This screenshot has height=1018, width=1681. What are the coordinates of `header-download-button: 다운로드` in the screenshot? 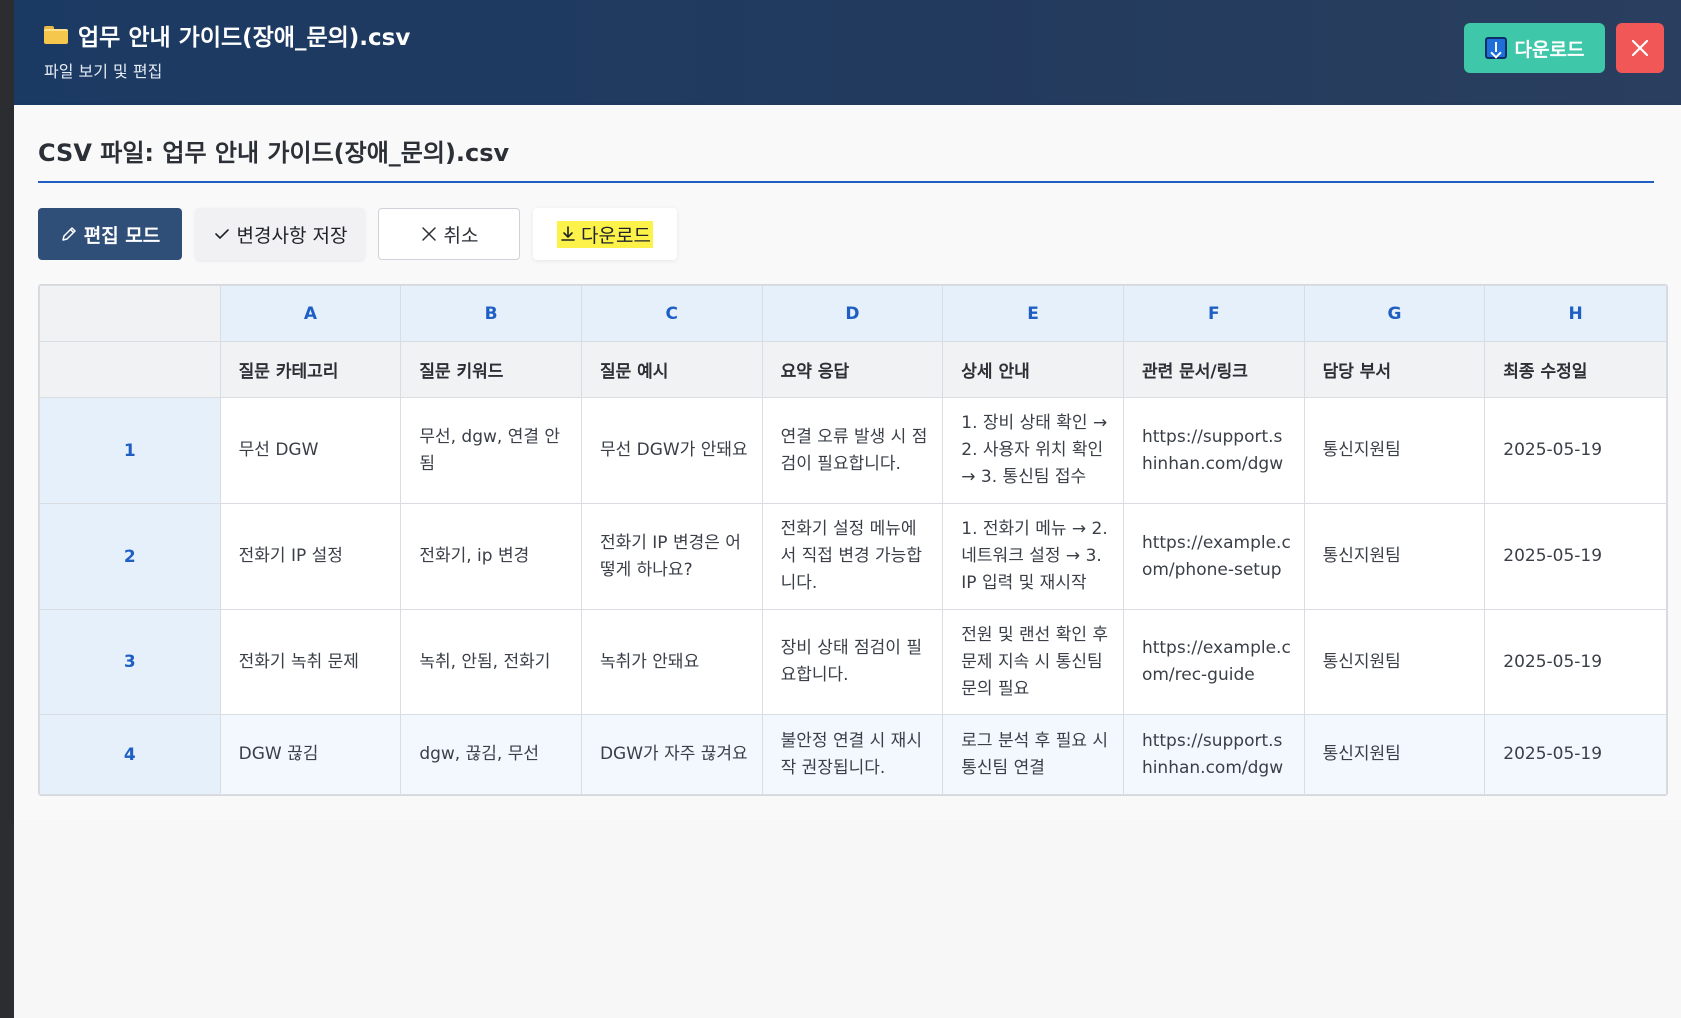 It's located at (1534, 48).